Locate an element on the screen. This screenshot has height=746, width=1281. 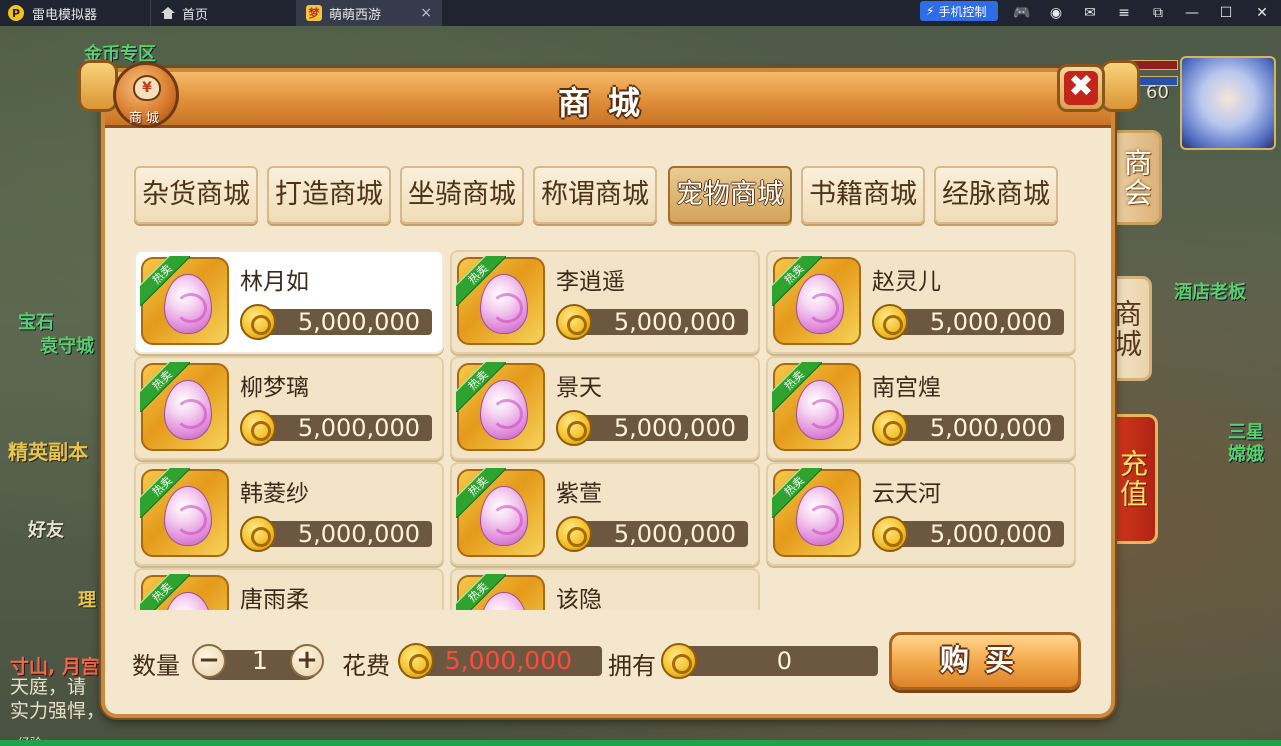
shop-badge: ¥ 商城 is located at coordinates (146, 95).